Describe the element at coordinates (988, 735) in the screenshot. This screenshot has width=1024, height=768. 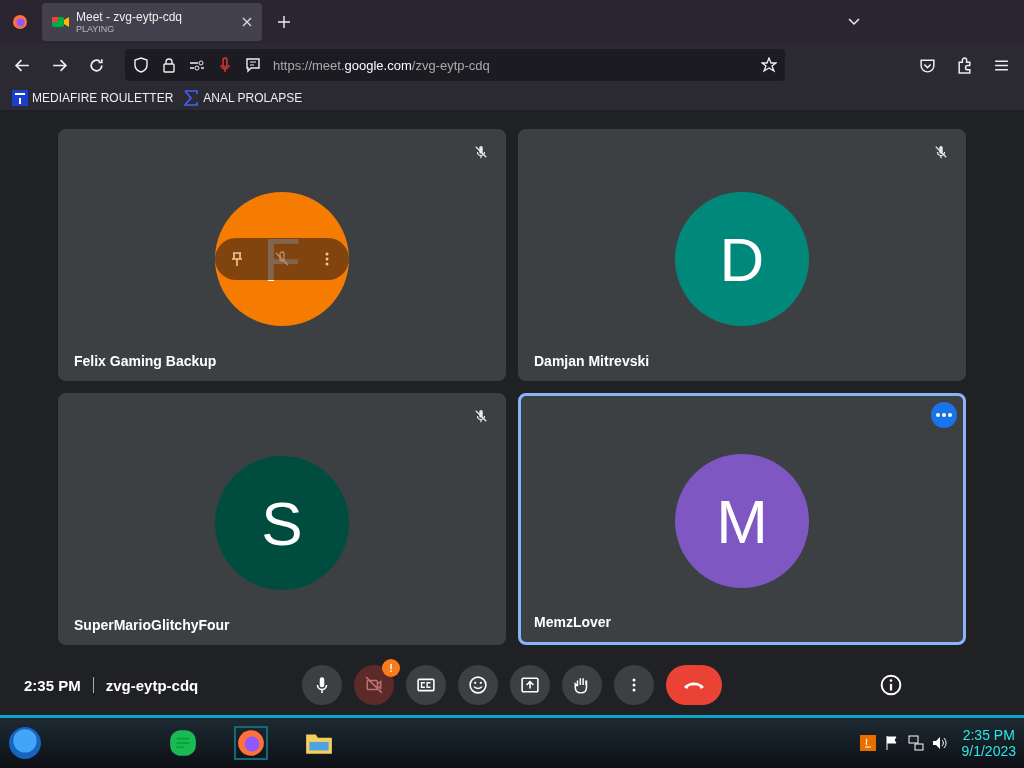
I see `clock-time: 2:35 PM` at that location.